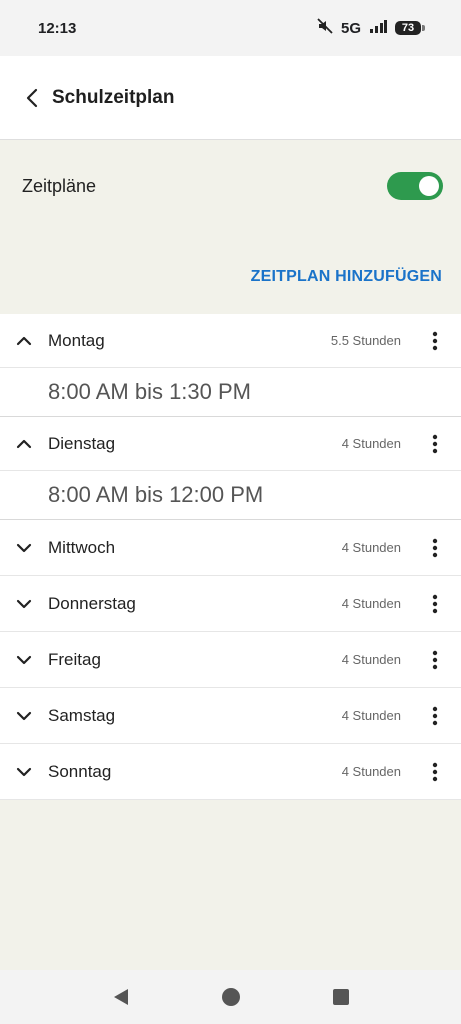 This screenshot has width=461, height=1024. I want to click on system-nav-bar, so click(230, 997).